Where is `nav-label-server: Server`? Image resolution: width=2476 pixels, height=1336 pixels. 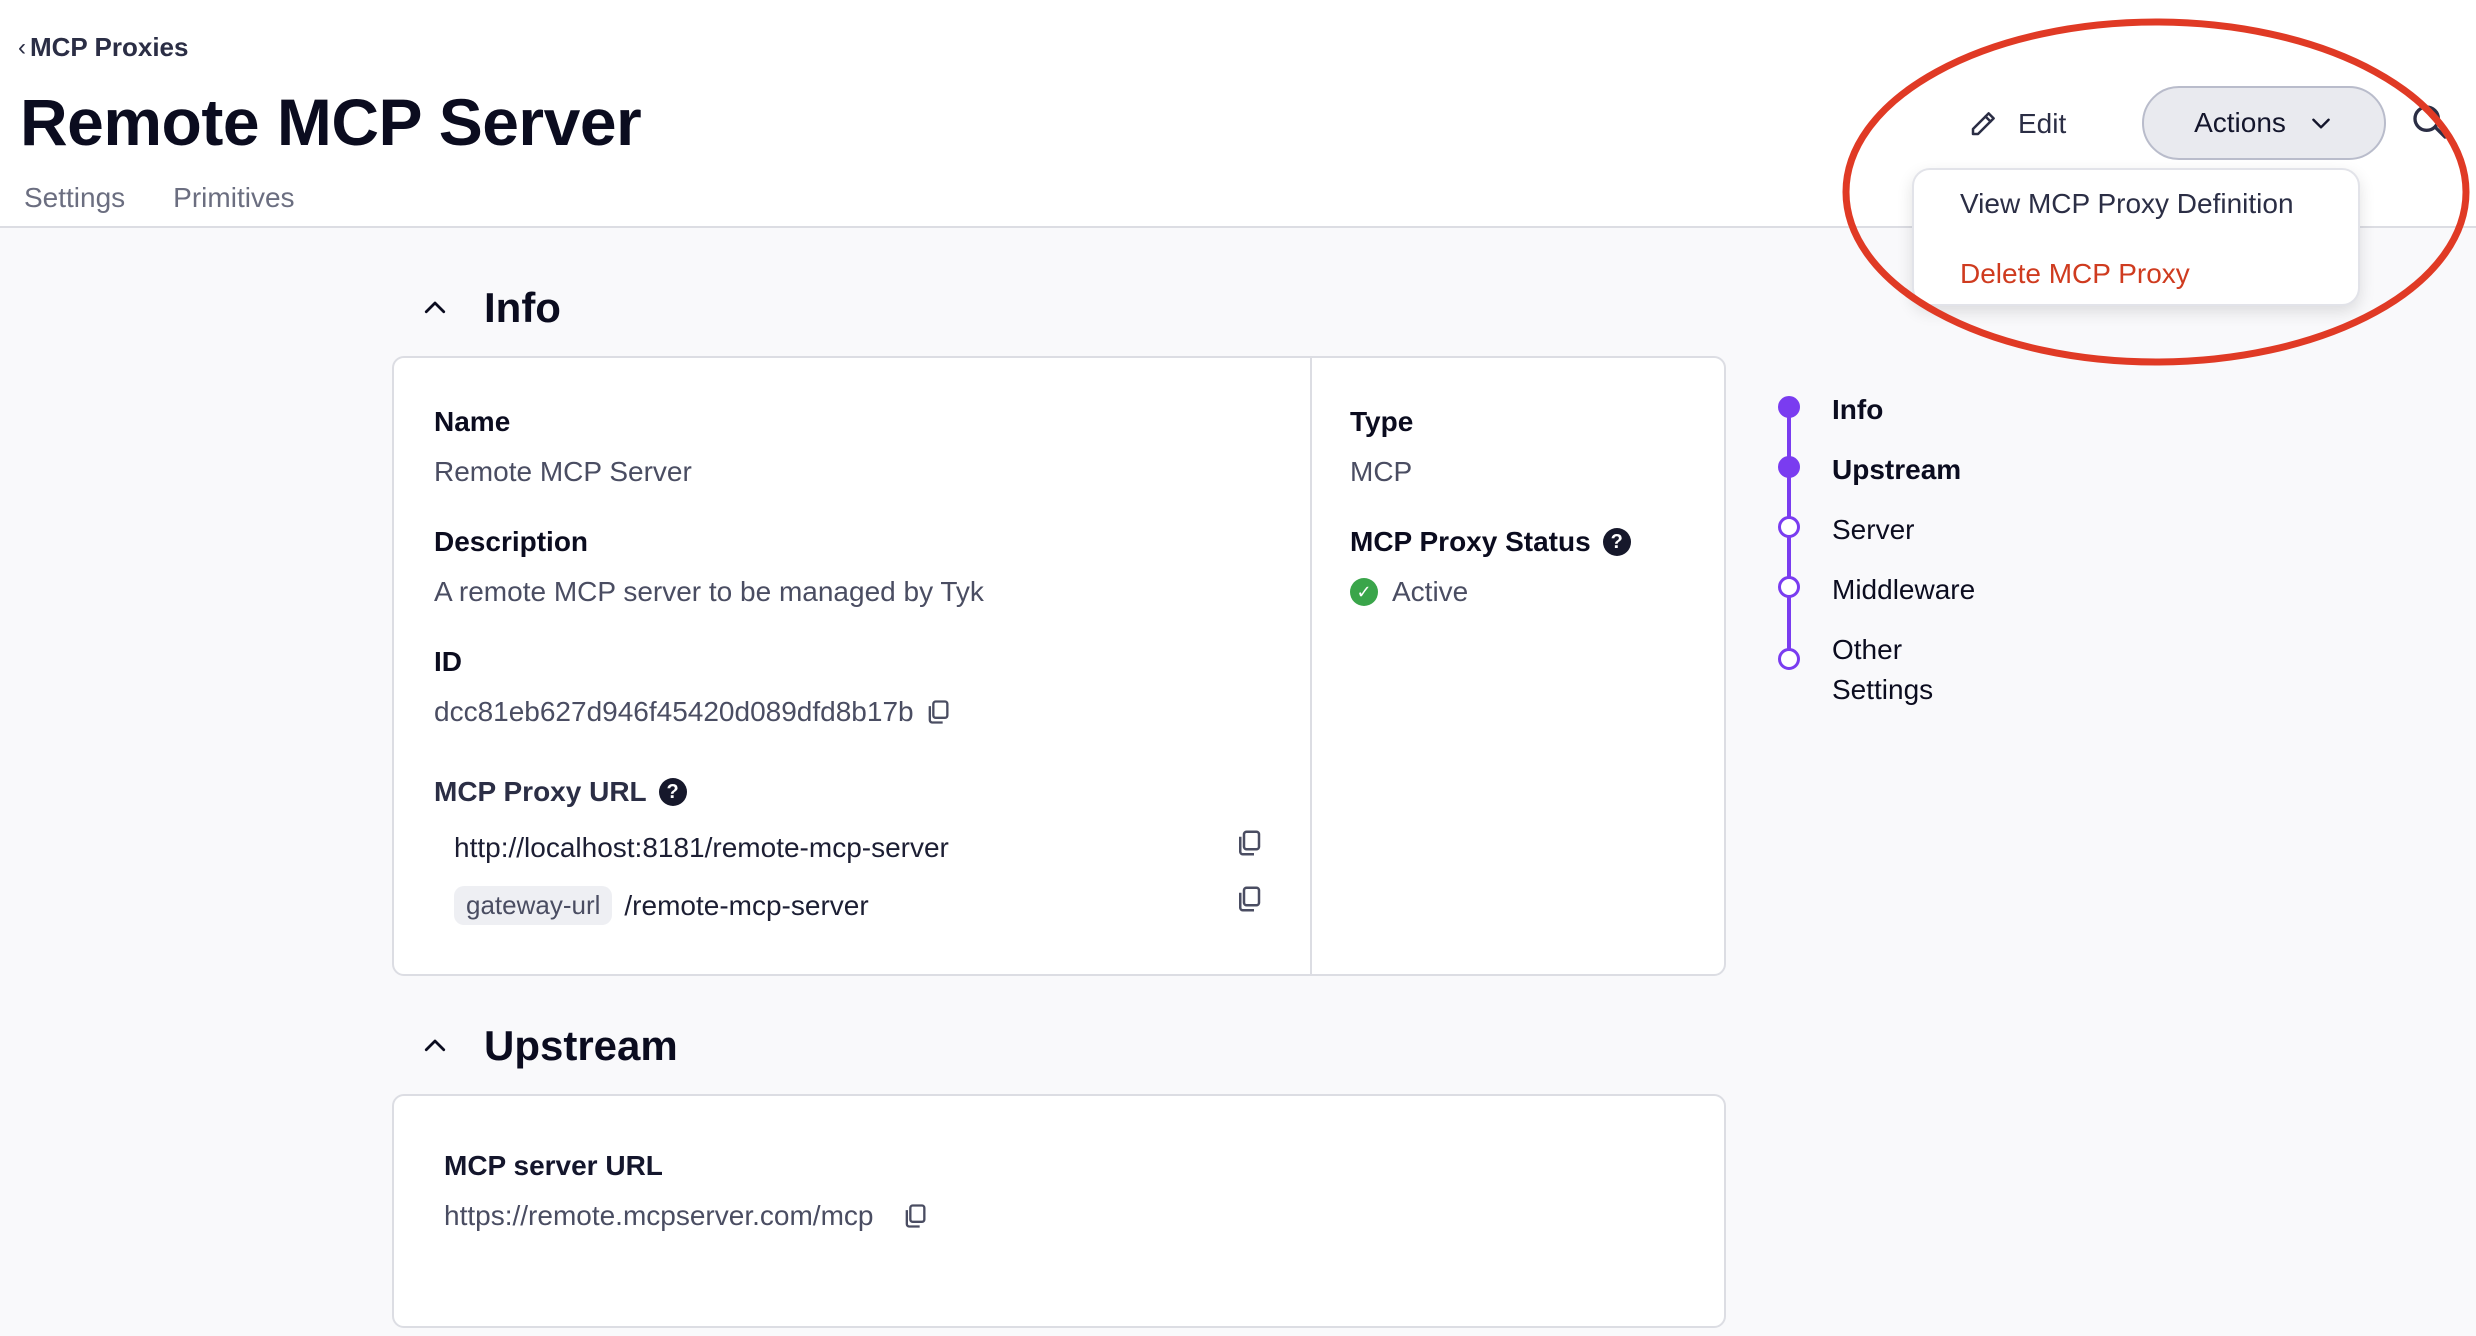 nav-label-server: Server is located at coordinates (1873, 529).